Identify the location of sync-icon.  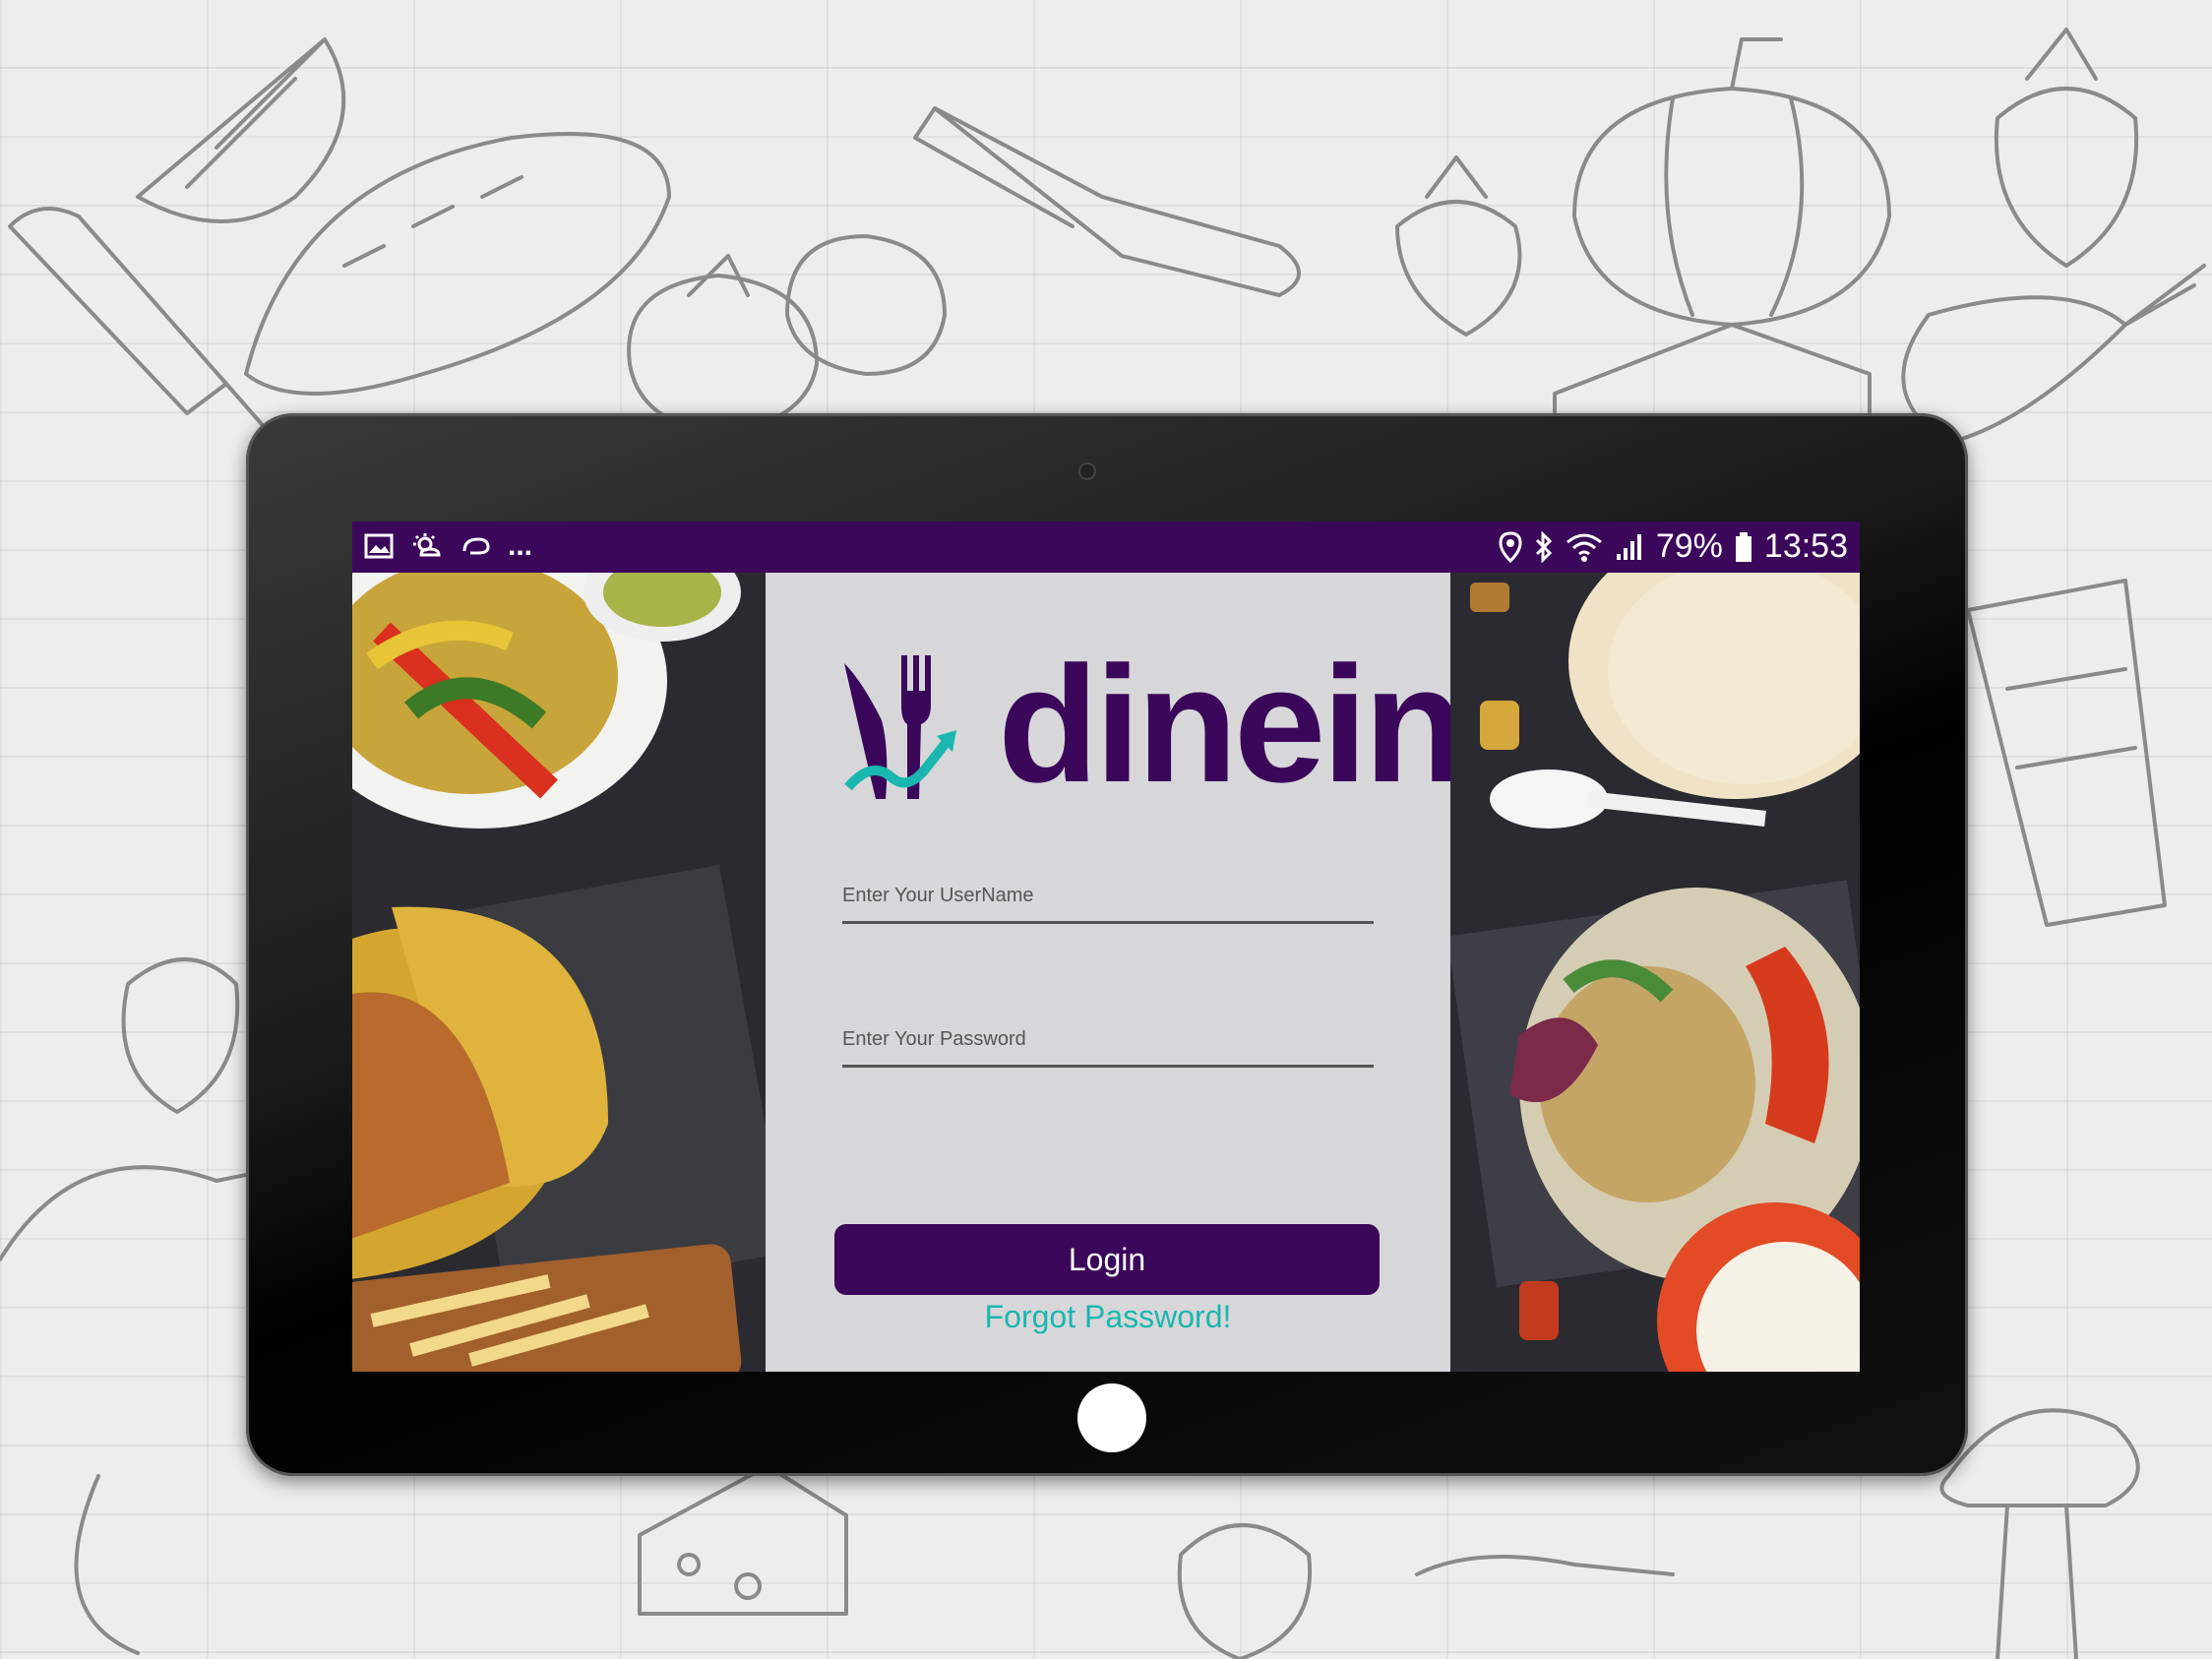
(476, 546).